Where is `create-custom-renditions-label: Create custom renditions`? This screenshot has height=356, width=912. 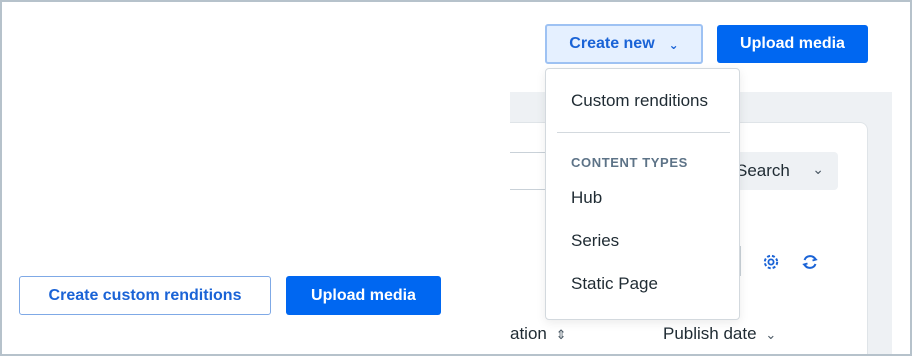 create-custom-renditions-label: Create custom renditions is located at coordinates (145, 295).